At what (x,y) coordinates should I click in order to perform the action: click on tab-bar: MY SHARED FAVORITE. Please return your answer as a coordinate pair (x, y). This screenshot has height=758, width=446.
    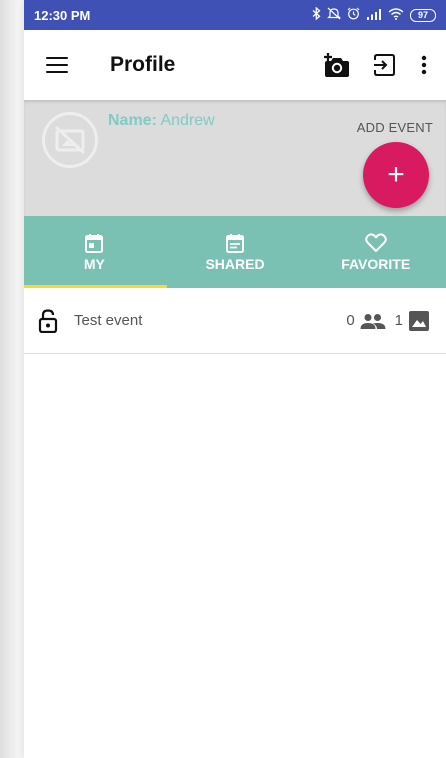
    Looking at the image, I should click on (235, 252).